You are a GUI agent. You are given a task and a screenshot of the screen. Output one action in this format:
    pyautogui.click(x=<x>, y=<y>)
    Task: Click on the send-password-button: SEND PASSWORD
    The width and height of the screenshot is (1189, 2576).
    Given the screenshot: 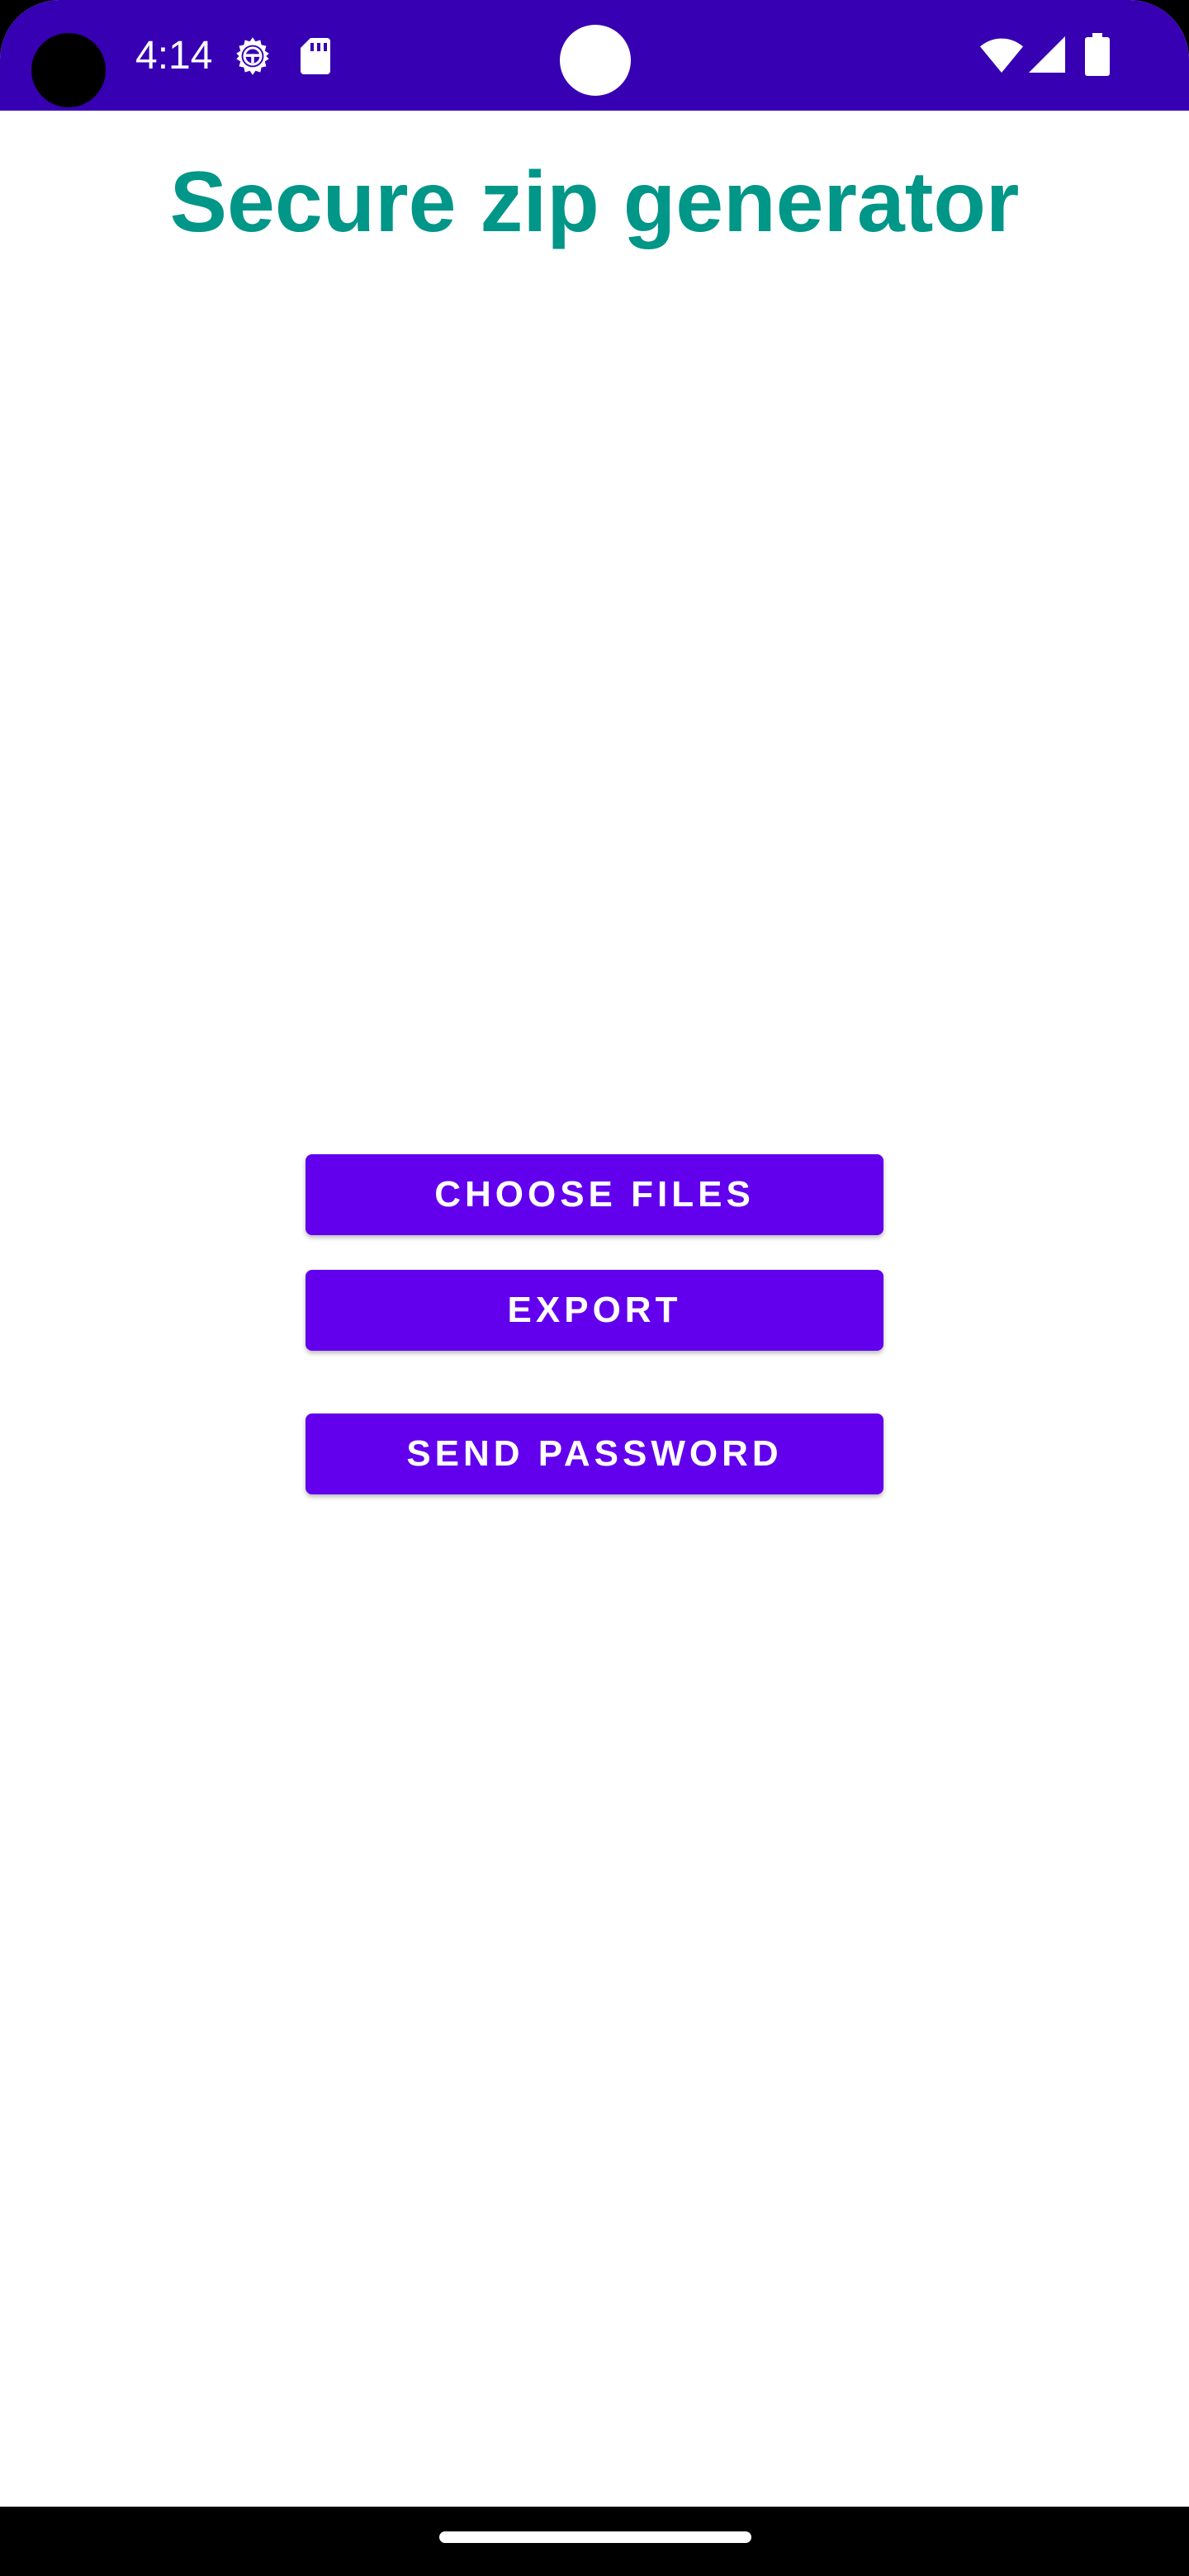 What is the action you would take?
    pyautogui.click(x=594, y=1453)
    